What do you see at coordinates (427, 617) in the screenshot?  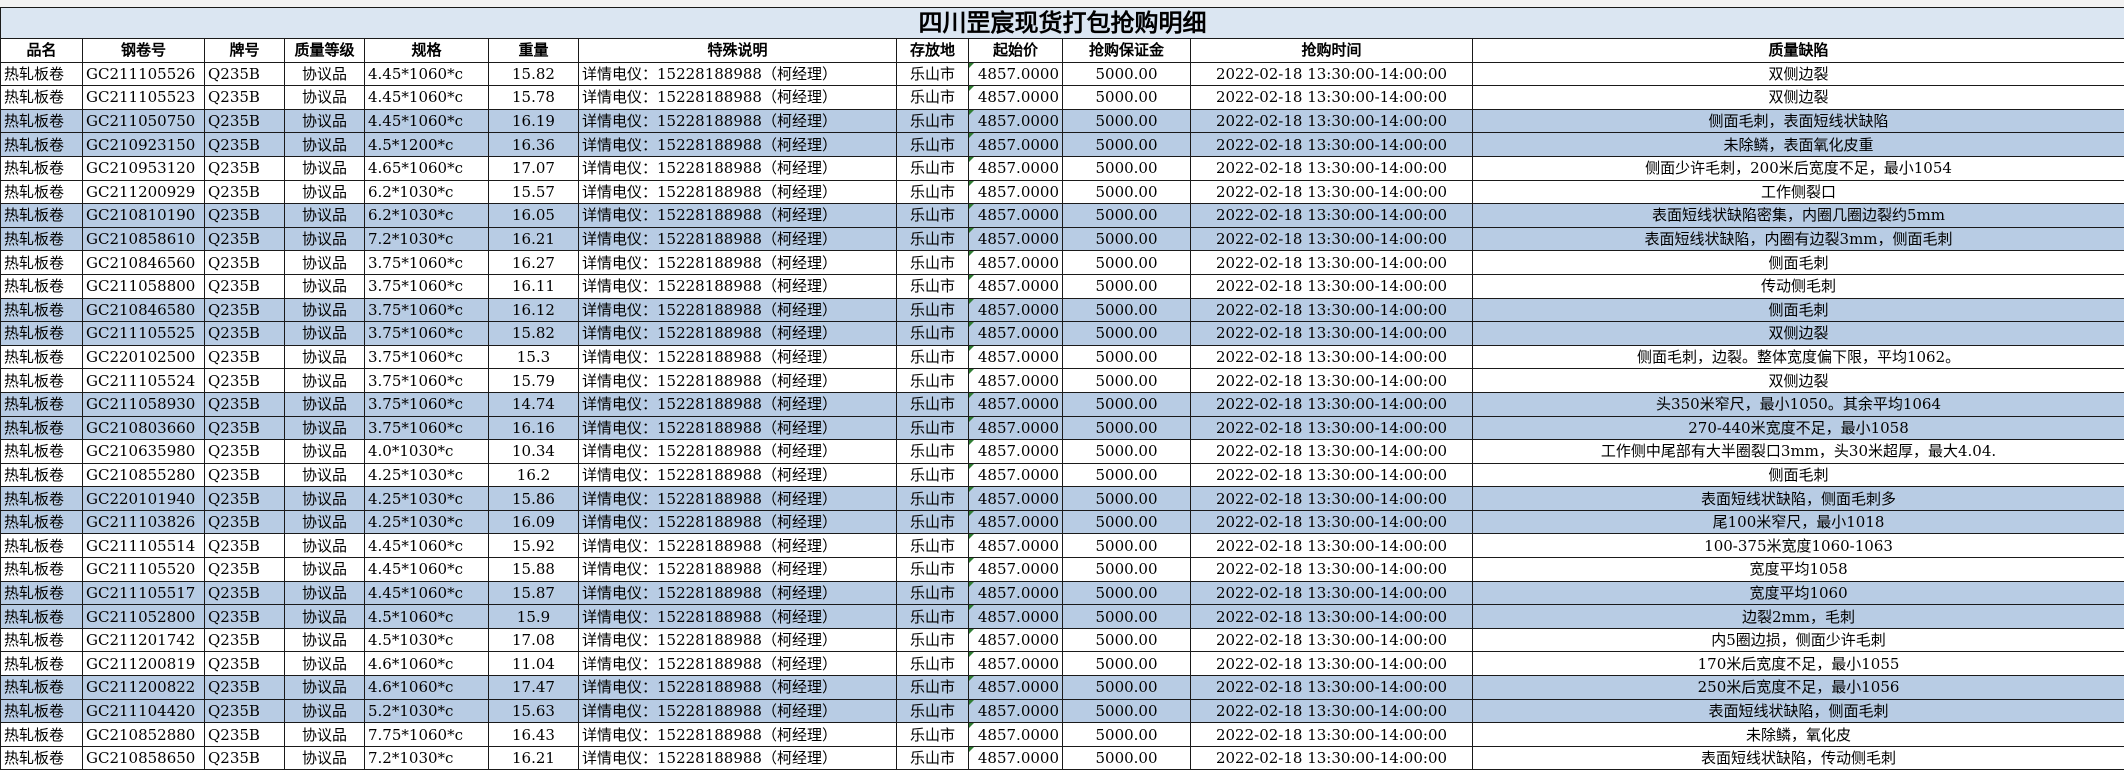 I see `cell-spec: 4.5*1060*c` at bounding box center [427, 617].